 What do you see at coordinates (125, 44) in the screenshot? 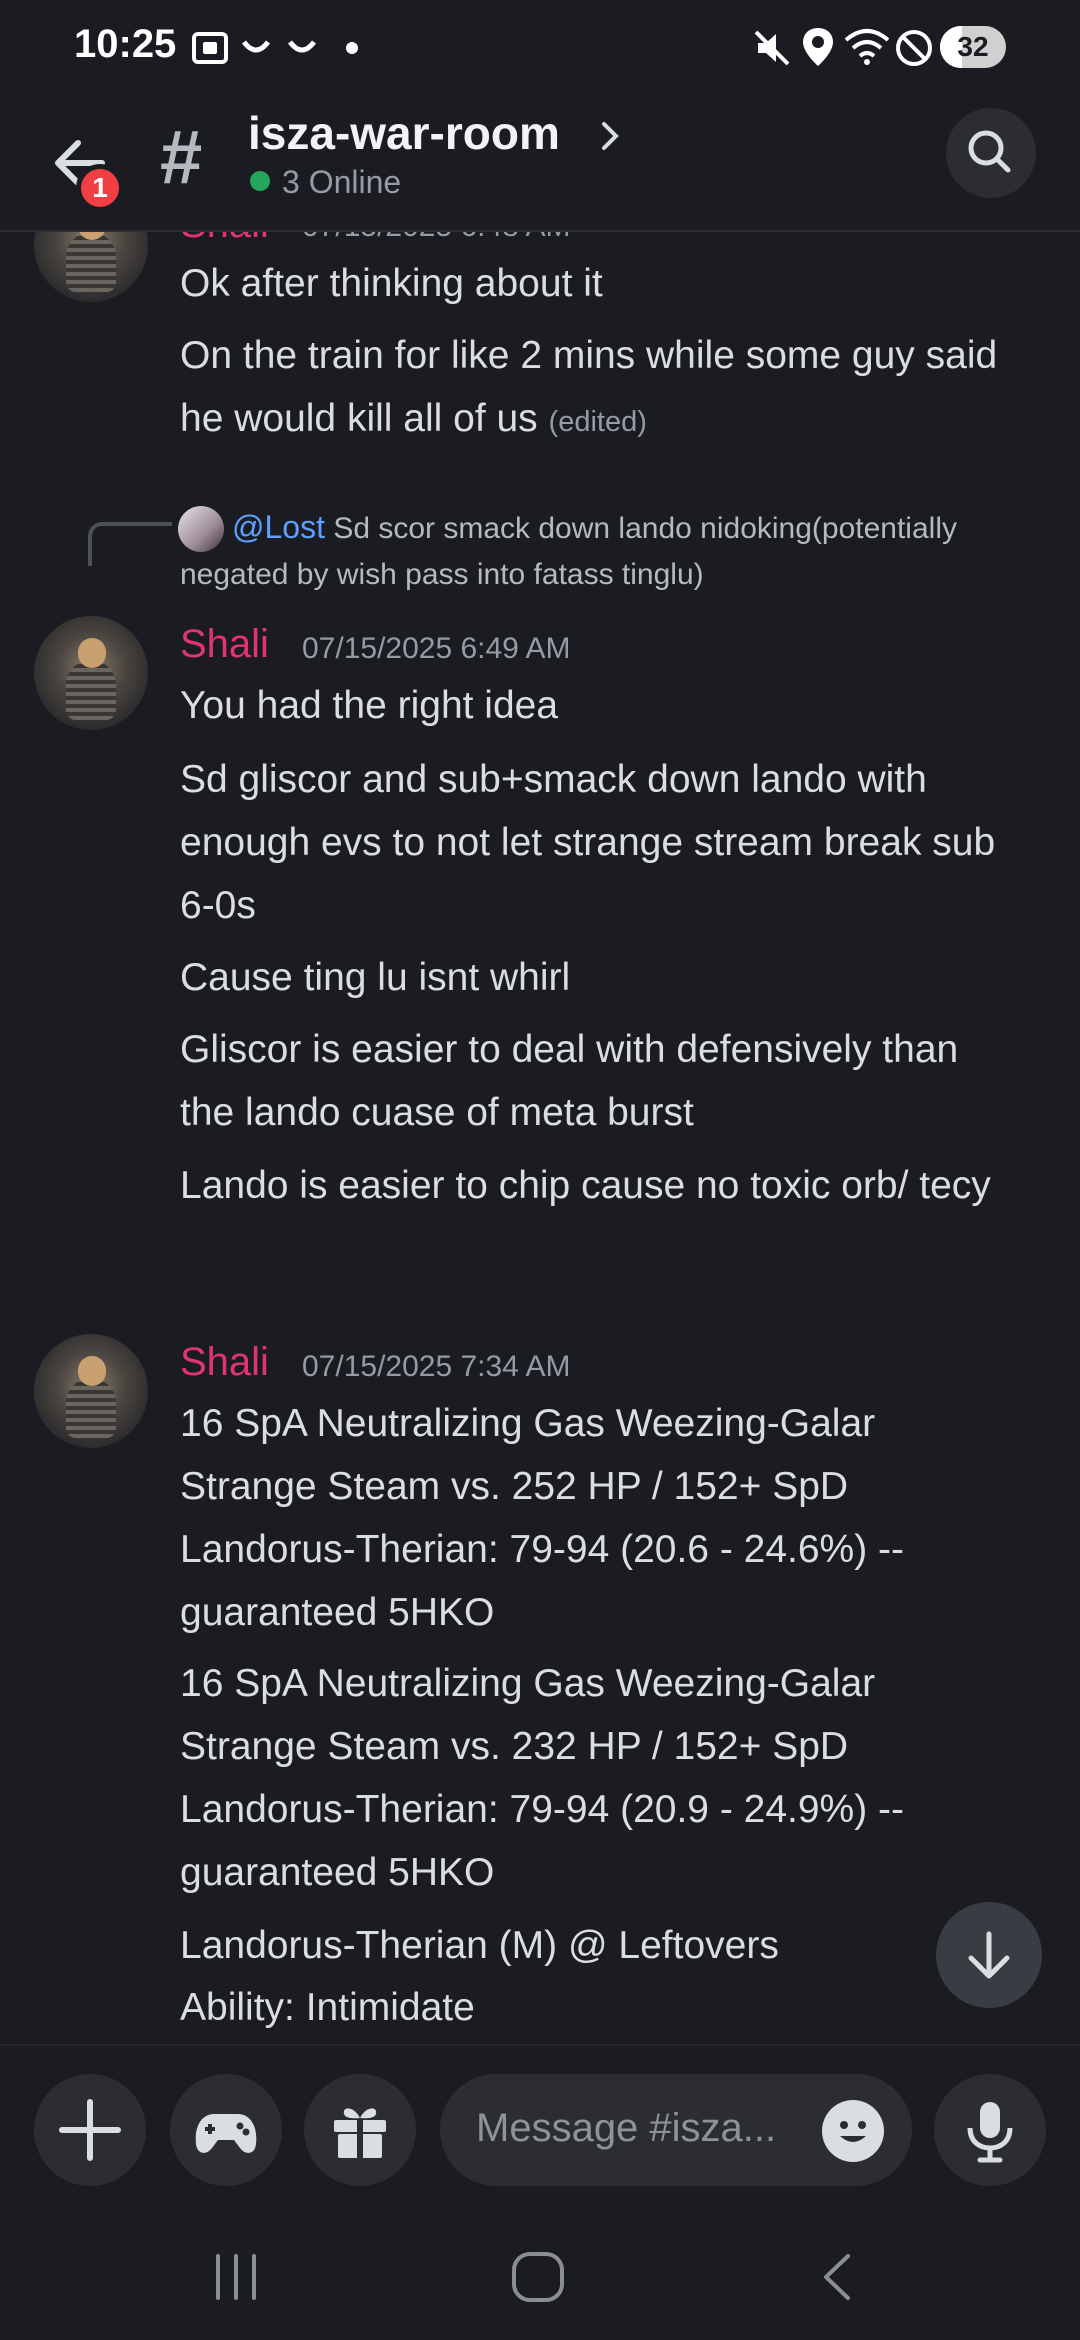
I see `status-time: 10:25` at bounding box center [125, 44].